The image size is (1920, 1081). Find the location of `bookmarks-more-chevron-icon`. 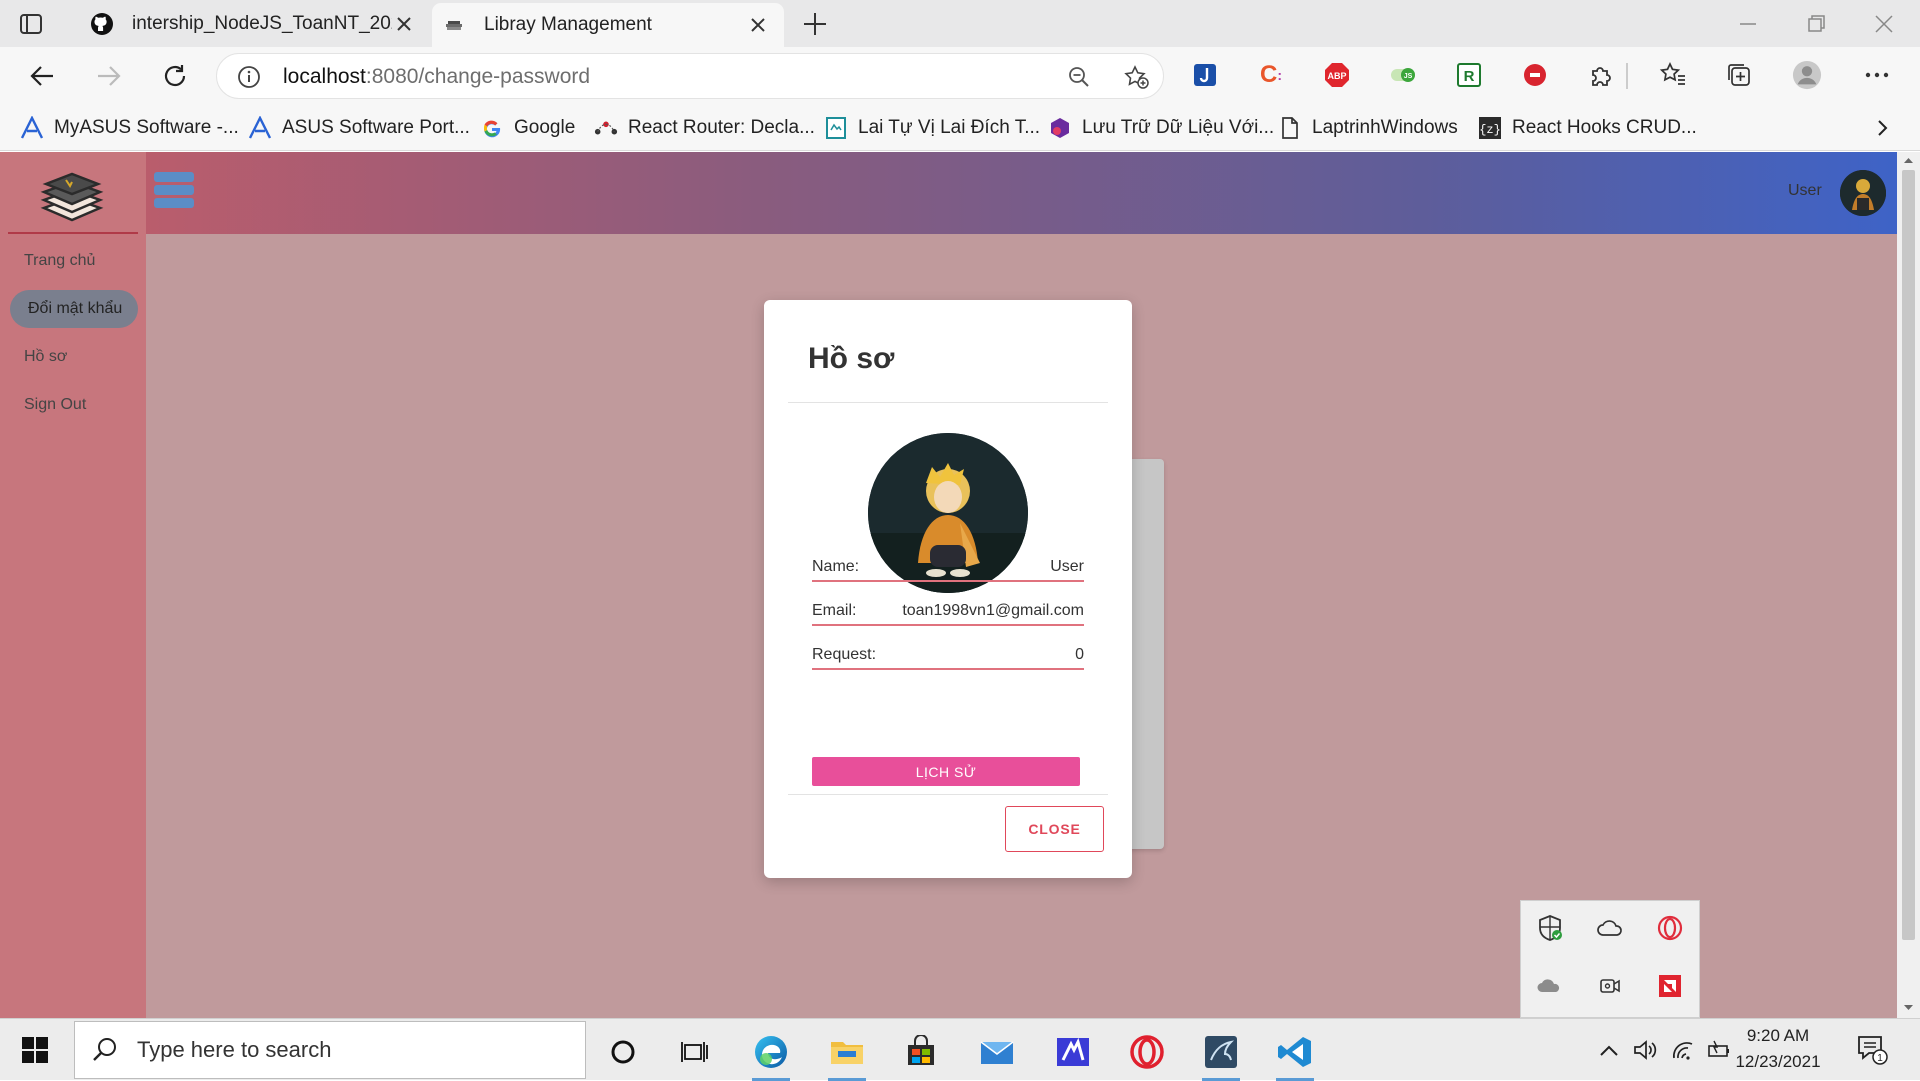

bookmarks-more-chevron-icon is located at coordinates (1882, 128).